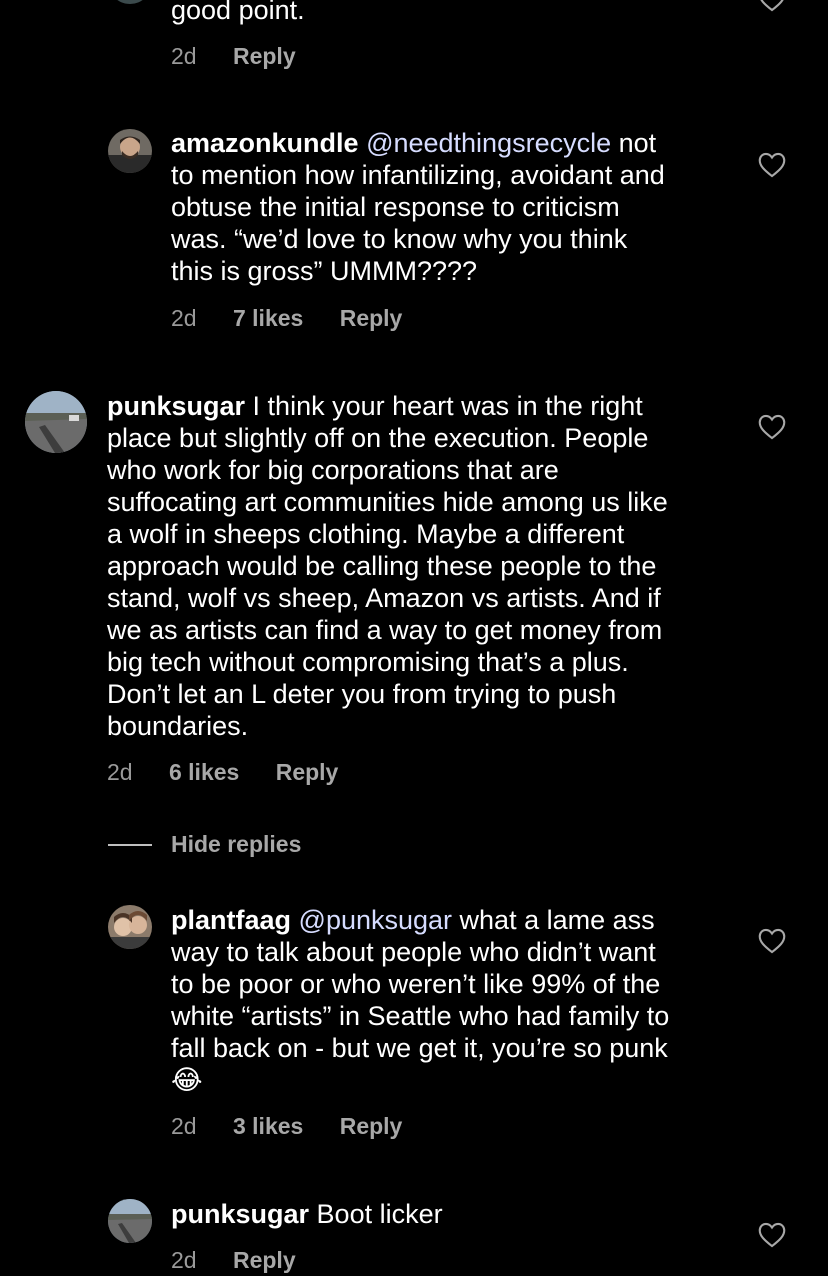  Describe the element at coordinates (204, 772) in the screenshot. I see `likes-count: 6 likes` at that location.